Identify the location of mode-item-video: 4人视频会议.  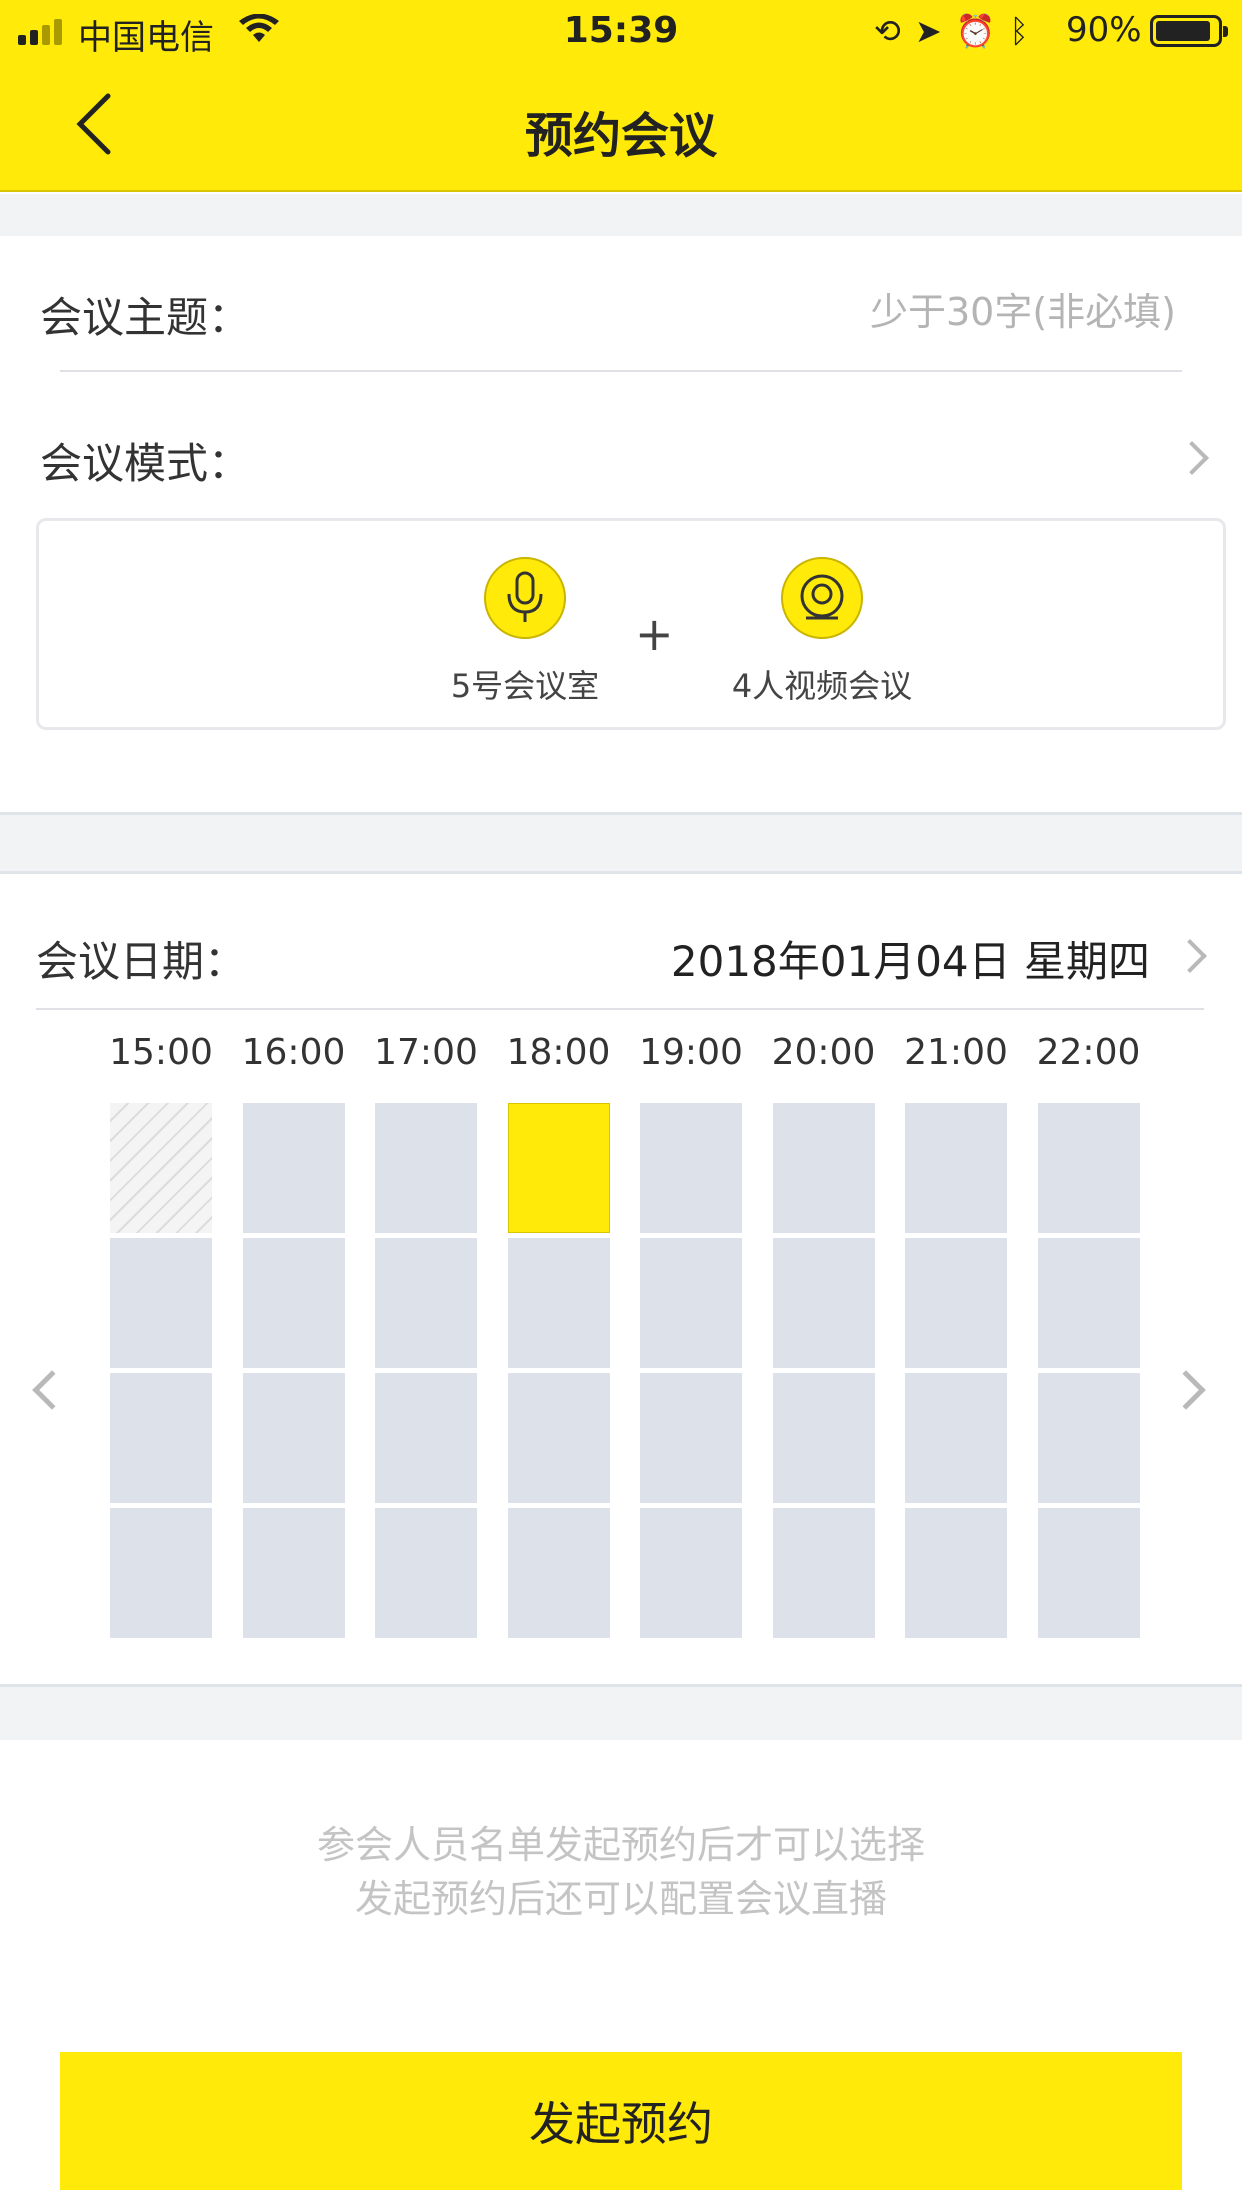
(822, 632).